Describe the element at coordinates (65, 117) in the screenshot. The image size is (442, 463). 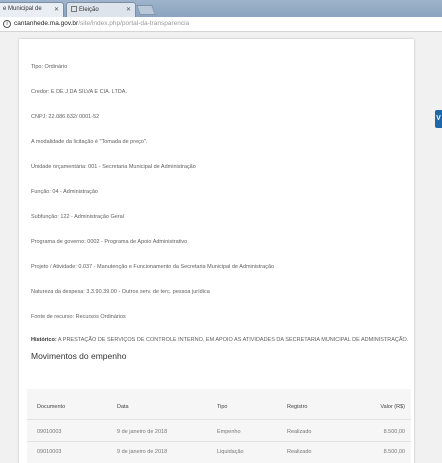
I see `field-cnpj: CNPJ: 22.086.632/ 0001-52` at that location.